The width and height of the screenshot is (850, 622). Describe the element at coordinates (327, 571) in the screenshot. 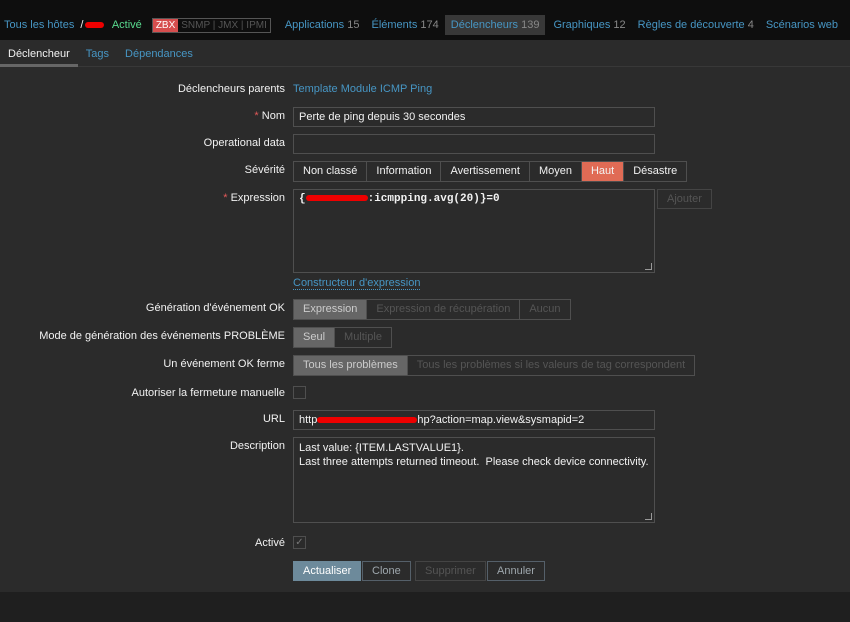

I see `update-button: Actualiser` at that location.